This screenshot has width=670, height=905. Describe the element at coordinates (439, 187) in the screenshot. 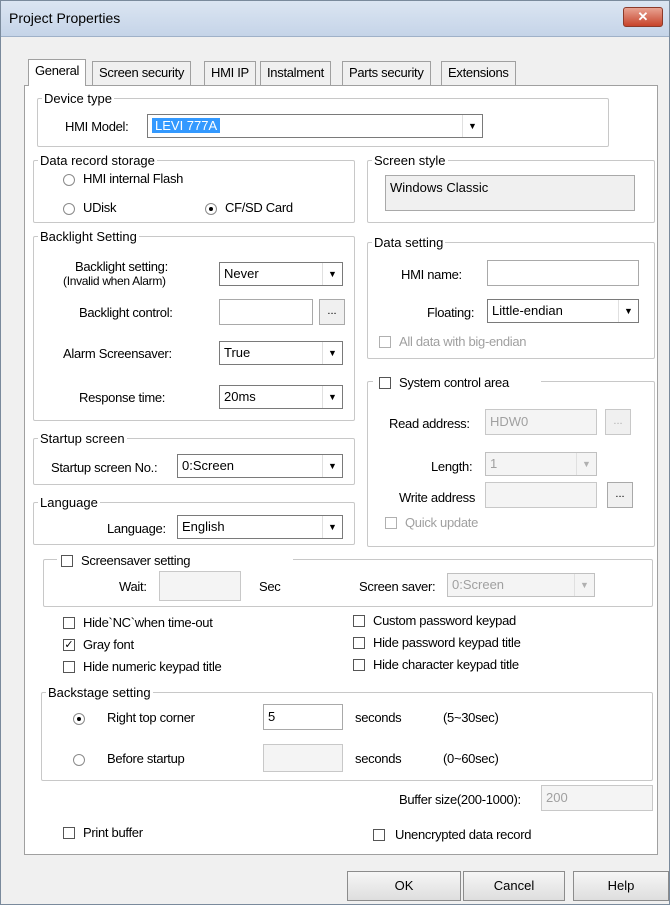

I see `screen-style-value: Windows Classic` at that location.